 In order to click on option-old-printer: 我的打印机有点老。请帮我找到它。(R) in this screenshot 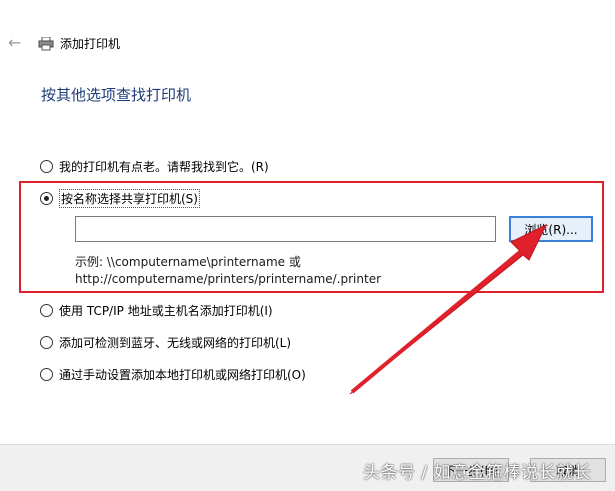, I will do `click(154, 166)`.